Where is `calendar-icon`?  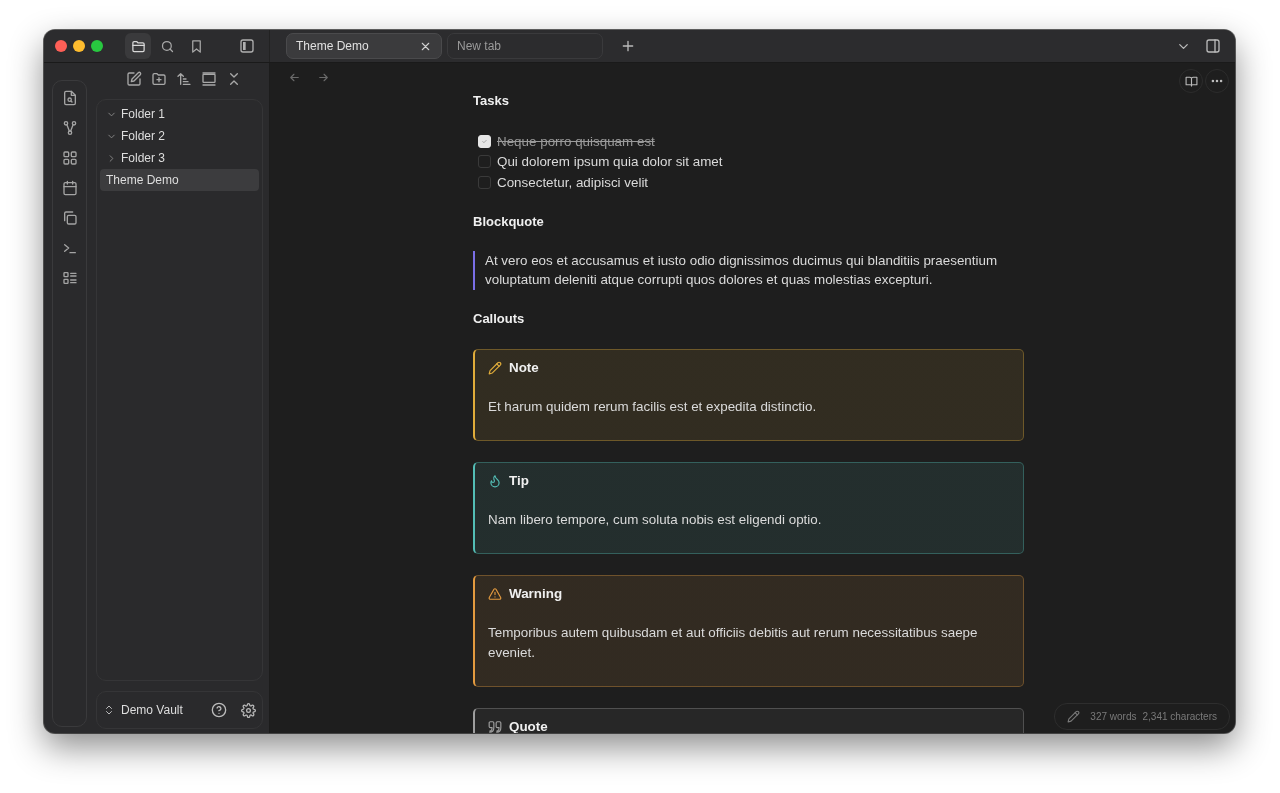
calendar-icon is located at coordinates (69, 188).